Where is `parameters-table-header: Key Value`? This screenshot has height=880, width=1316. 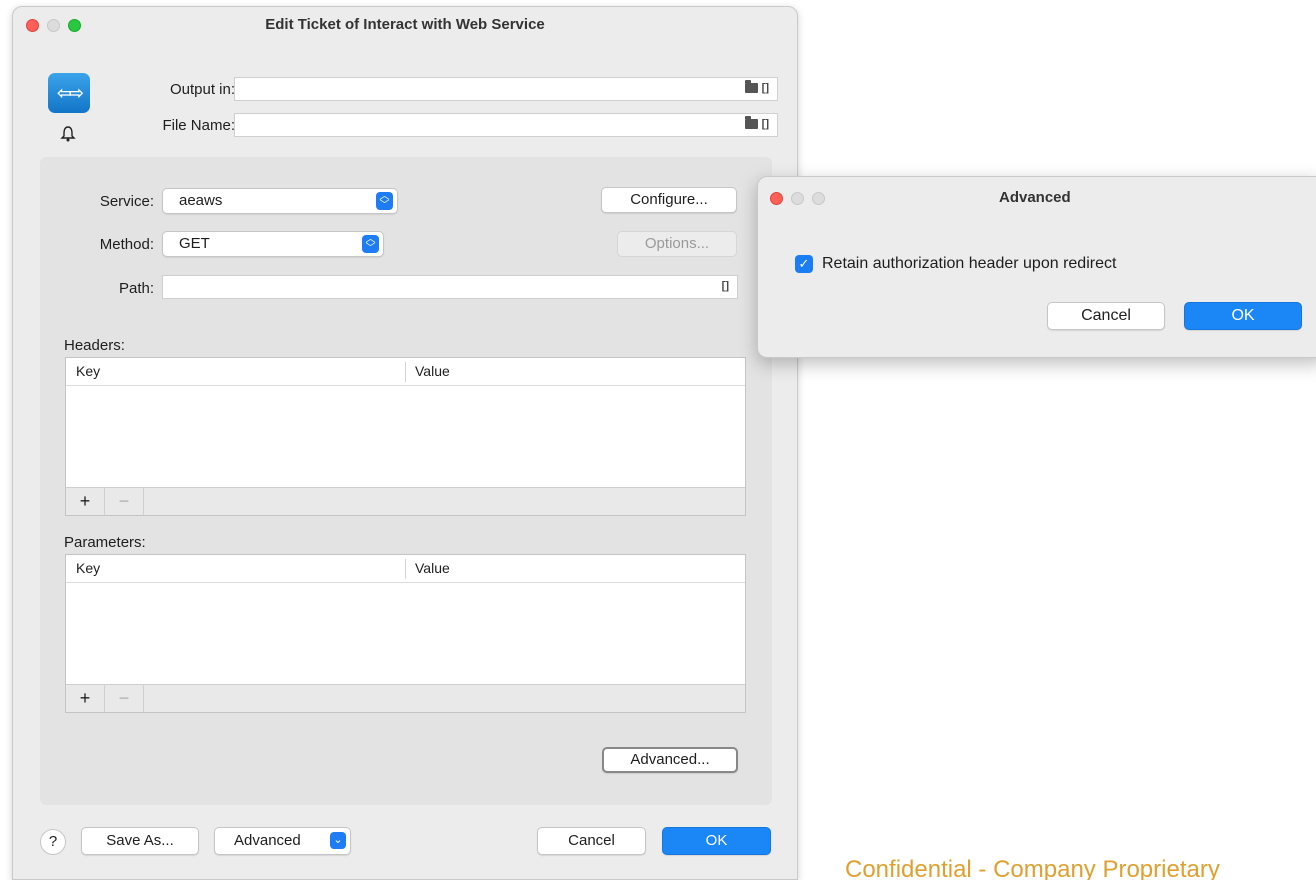 parameters-table-header: Key Value is located at coordinates (405, 569).